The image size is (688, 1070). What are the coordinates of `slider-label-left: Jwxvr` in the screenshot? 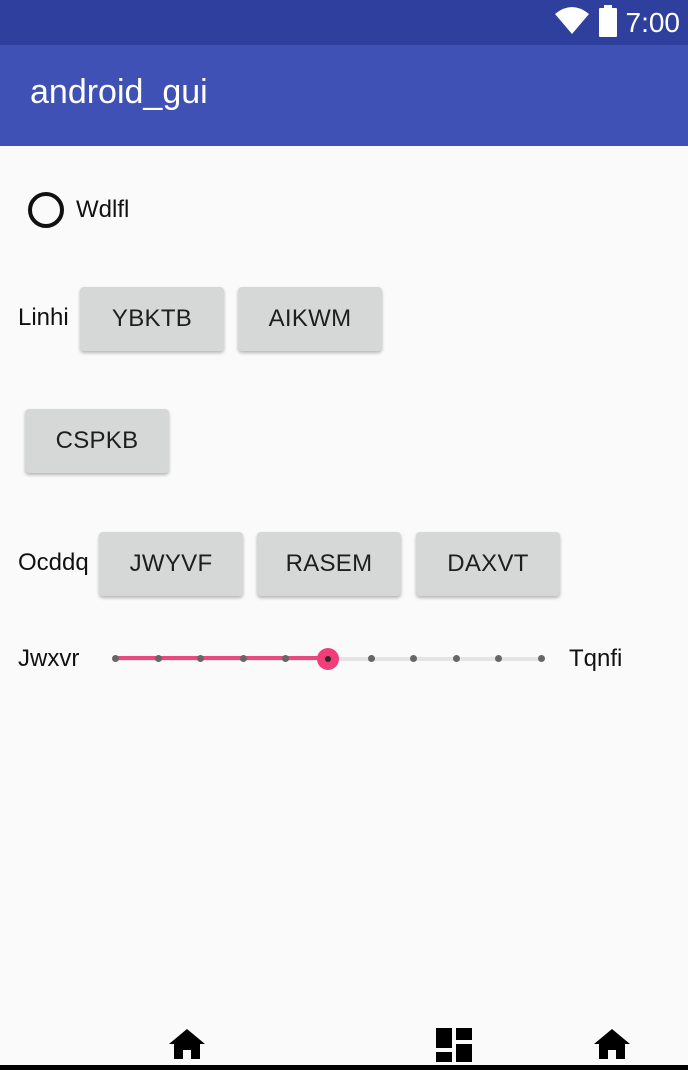 It's located at (49, 658).